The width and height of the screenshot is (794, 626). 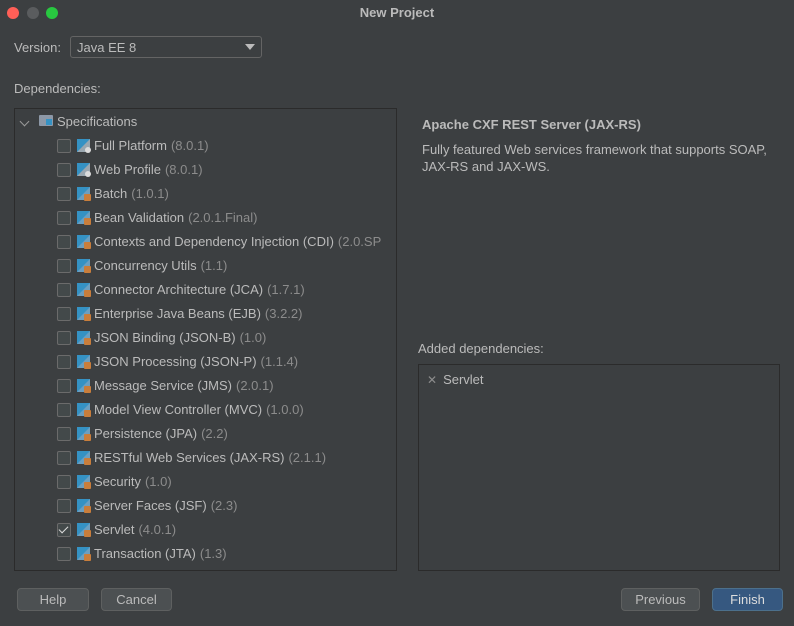 I want to click on dependency-version: (2.0.1.Final), so click(x=223, y=217).